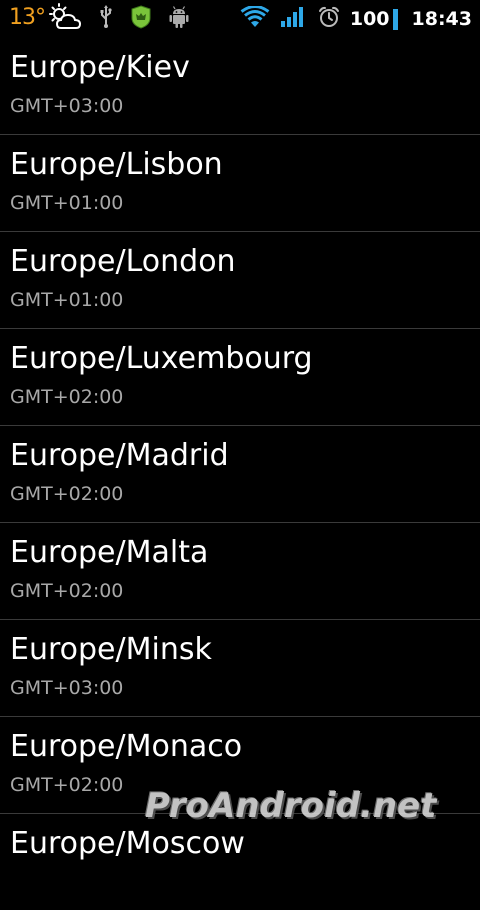  What do you see at coordinates (27, 17) in the screenshot?
I see `temperature-readout: 13°` at bounding box center [27, 17].